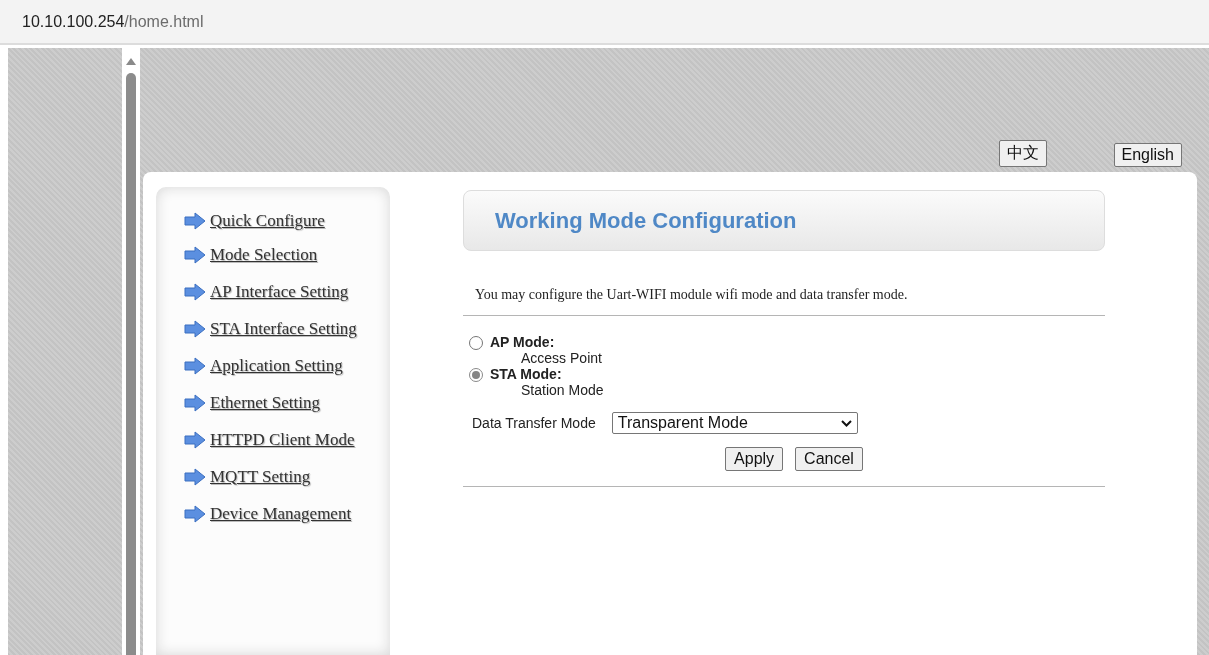 The height and width of the screenshot is (655, 1209). I want to click on option-label: STA Mode:, so click(526, 374).